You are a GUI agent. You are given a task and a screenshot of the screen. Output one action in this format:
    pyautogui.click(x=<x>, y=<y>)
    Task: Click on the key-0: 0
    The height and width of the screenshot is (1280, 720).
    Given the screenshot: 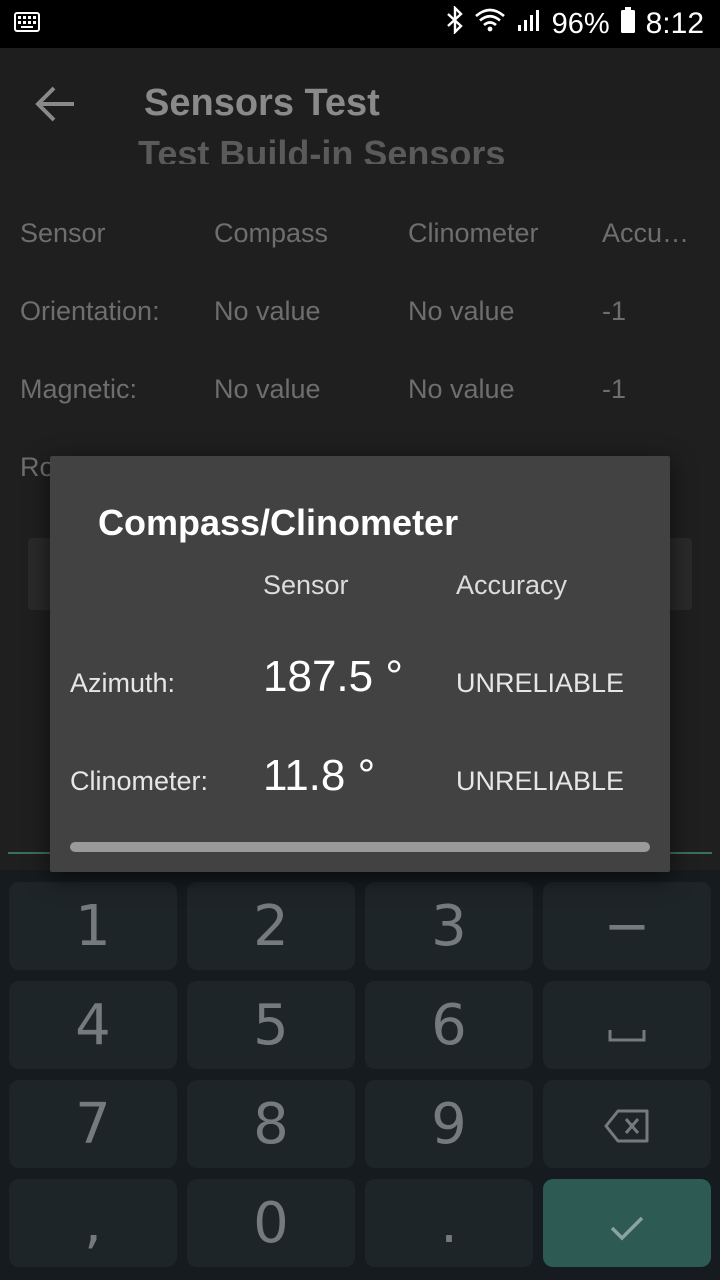 What is the action you would take?
    pyautogui.click(x=271, y=1223)
    